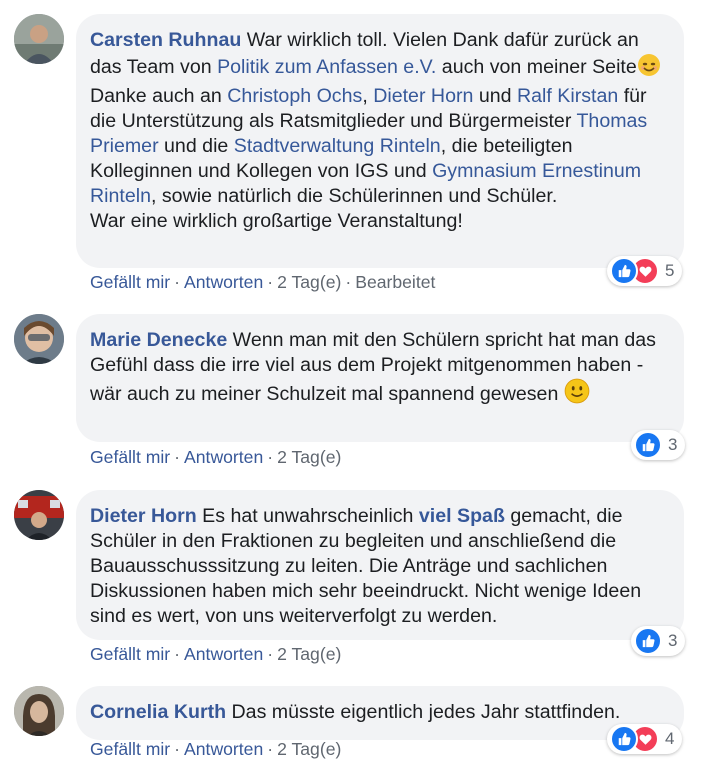 The height and width of the screenshot is (778, 704). What do you see at coordinates (645, 739) in the screenshot?
I see `reaction-summary: 4` at bounding box center [645, 739].